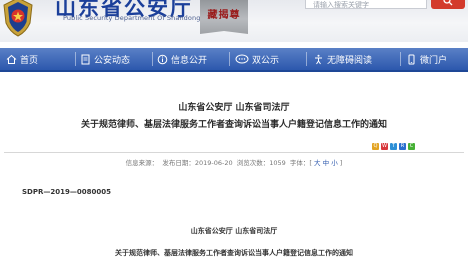 The image size is (468, 264). Describe the element at coordinates (341, 163) in the screenshot. I see `meta-font-end: ]` at that location.